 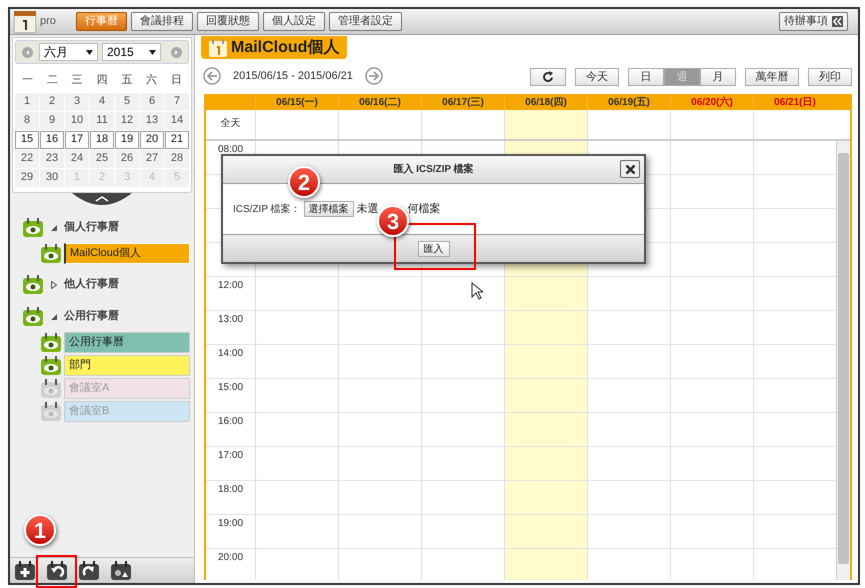 What do you see at coordinates (77, 159) in the screenshot?
I see `calendar-day: 24` at bounding box center [77, 159].